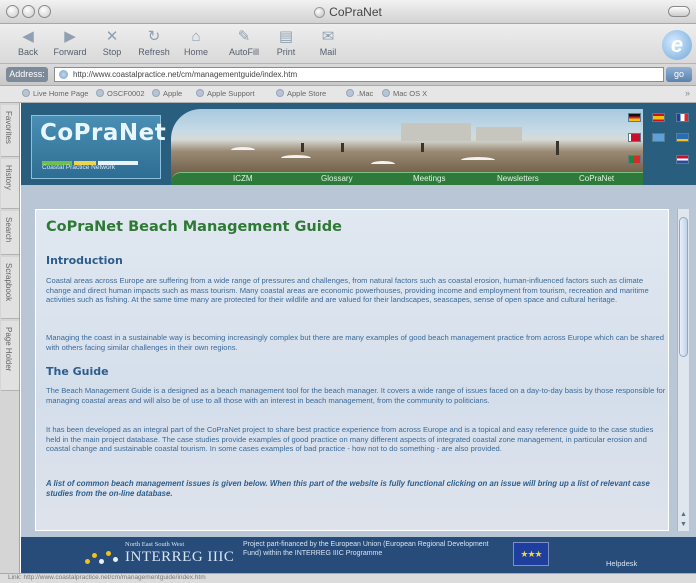 The image size is (696, 583). I want to click on sidebar-tab-scrapbook: Scrapbook, so click(10, 288).